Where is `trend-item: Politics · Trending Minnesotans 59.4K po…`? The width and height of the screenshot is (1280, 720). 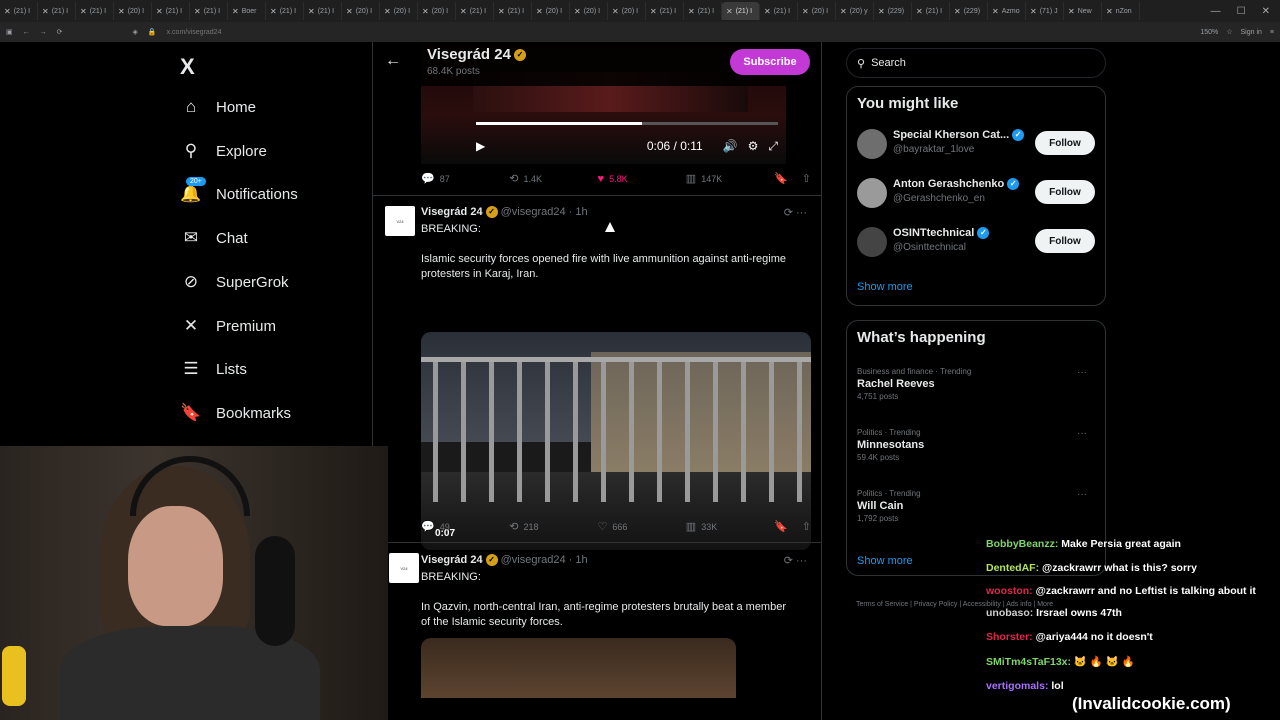
trend-item: Politics · Trending Minnesotans 59.4K po… is located at coordinates (977, 445).